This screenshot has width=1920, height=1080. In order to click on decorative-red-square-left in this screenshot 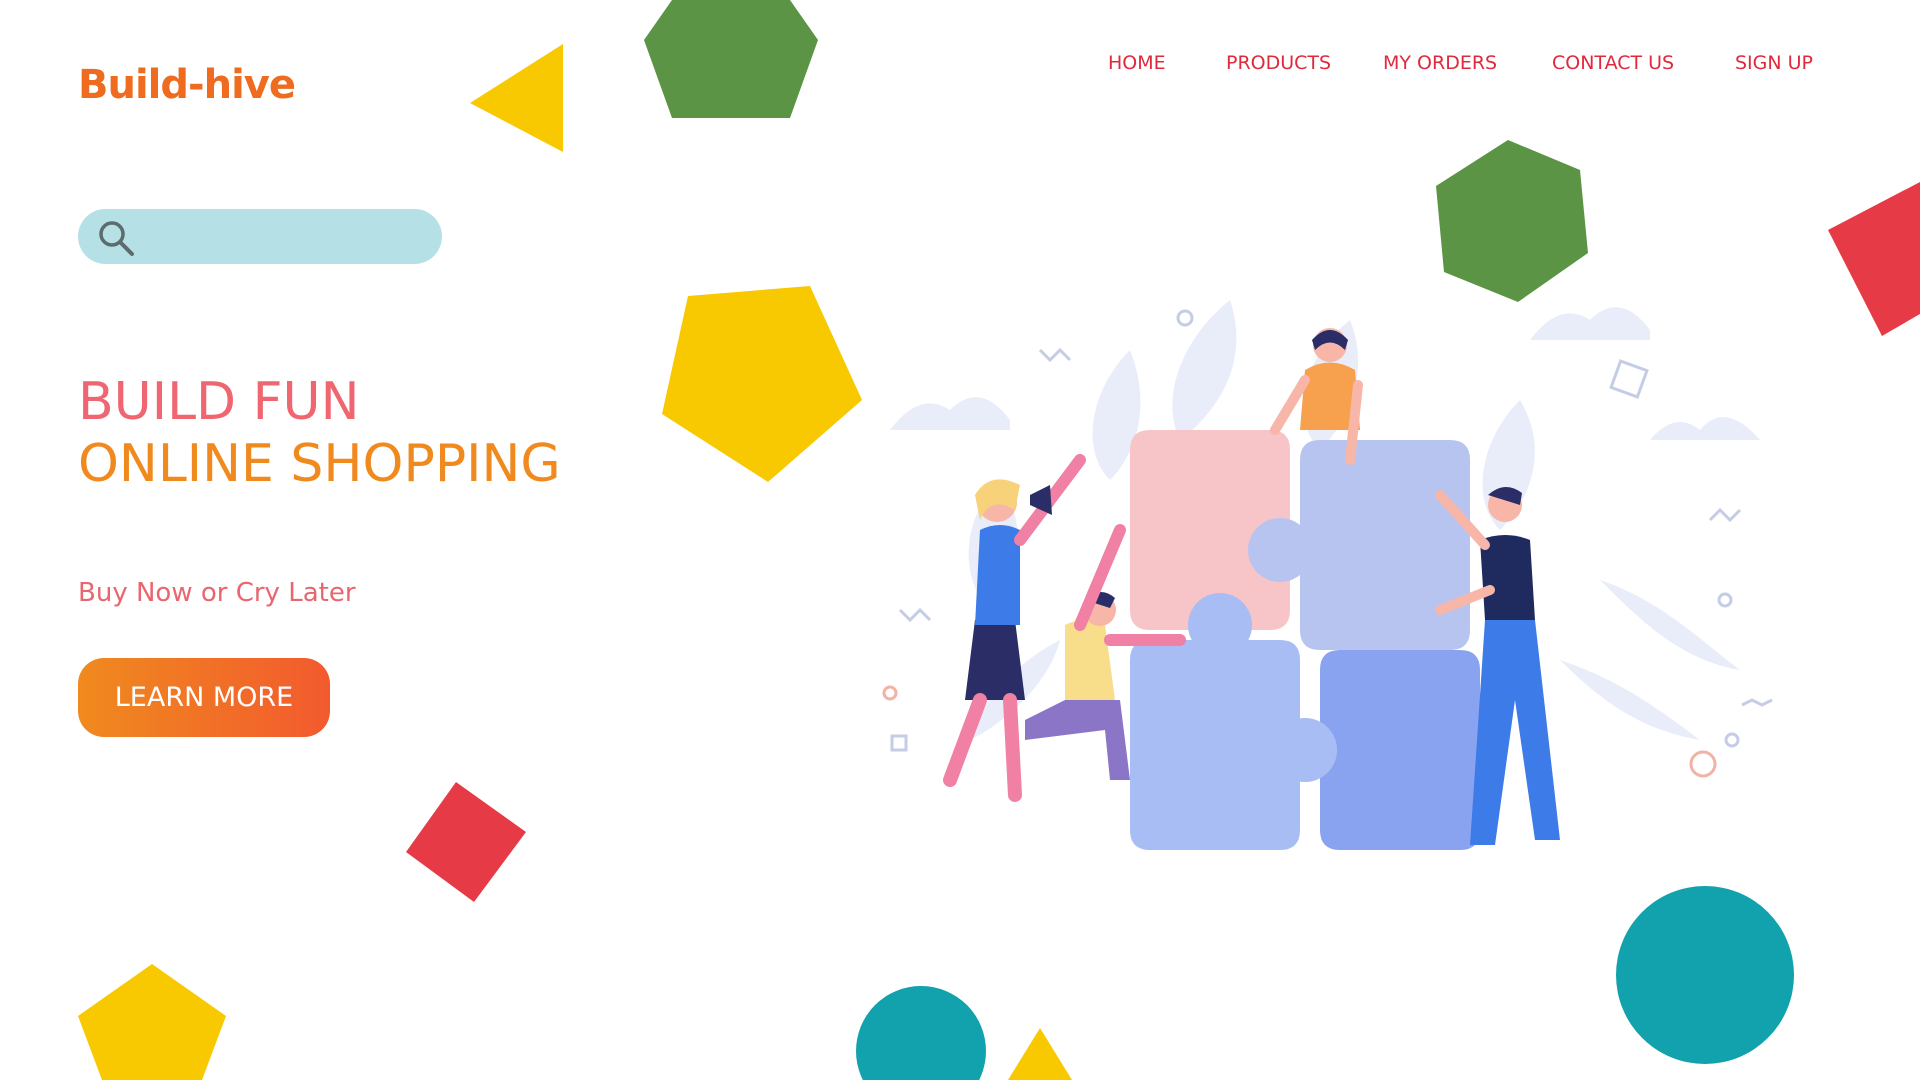, I will do `click(466, 842)`.